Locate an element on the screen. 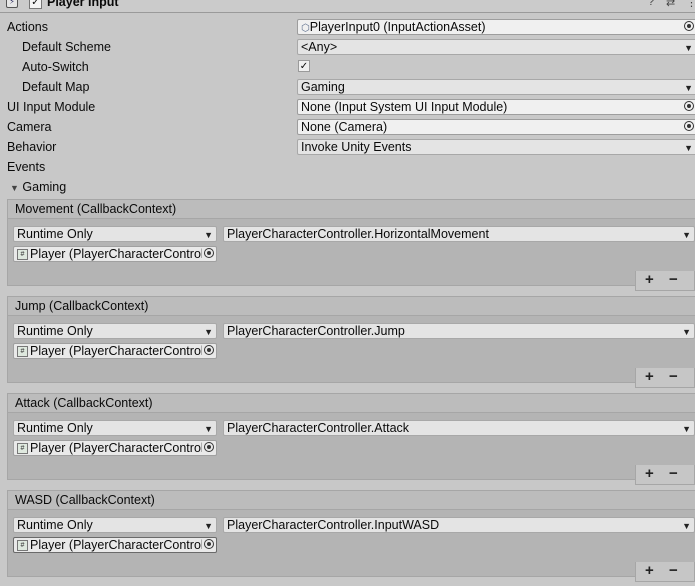  help-icon: ? is located at coordinates (651, 4).